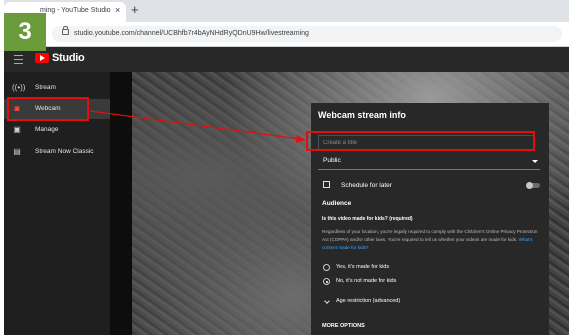 The width and height of the screenshot is (573, 335). I want to click on toggle-knob, so click(529, 185).